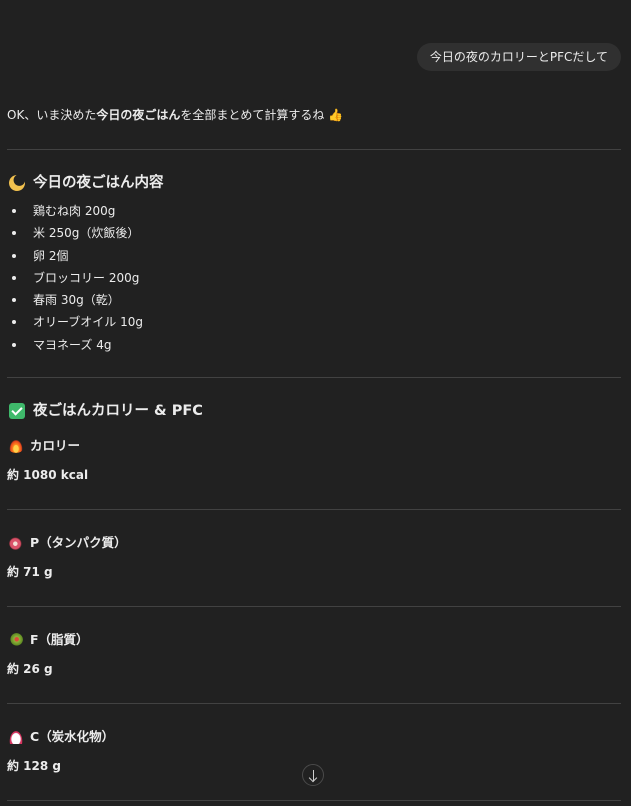  I want to click on arrow-down-icon, so click(314, 775).